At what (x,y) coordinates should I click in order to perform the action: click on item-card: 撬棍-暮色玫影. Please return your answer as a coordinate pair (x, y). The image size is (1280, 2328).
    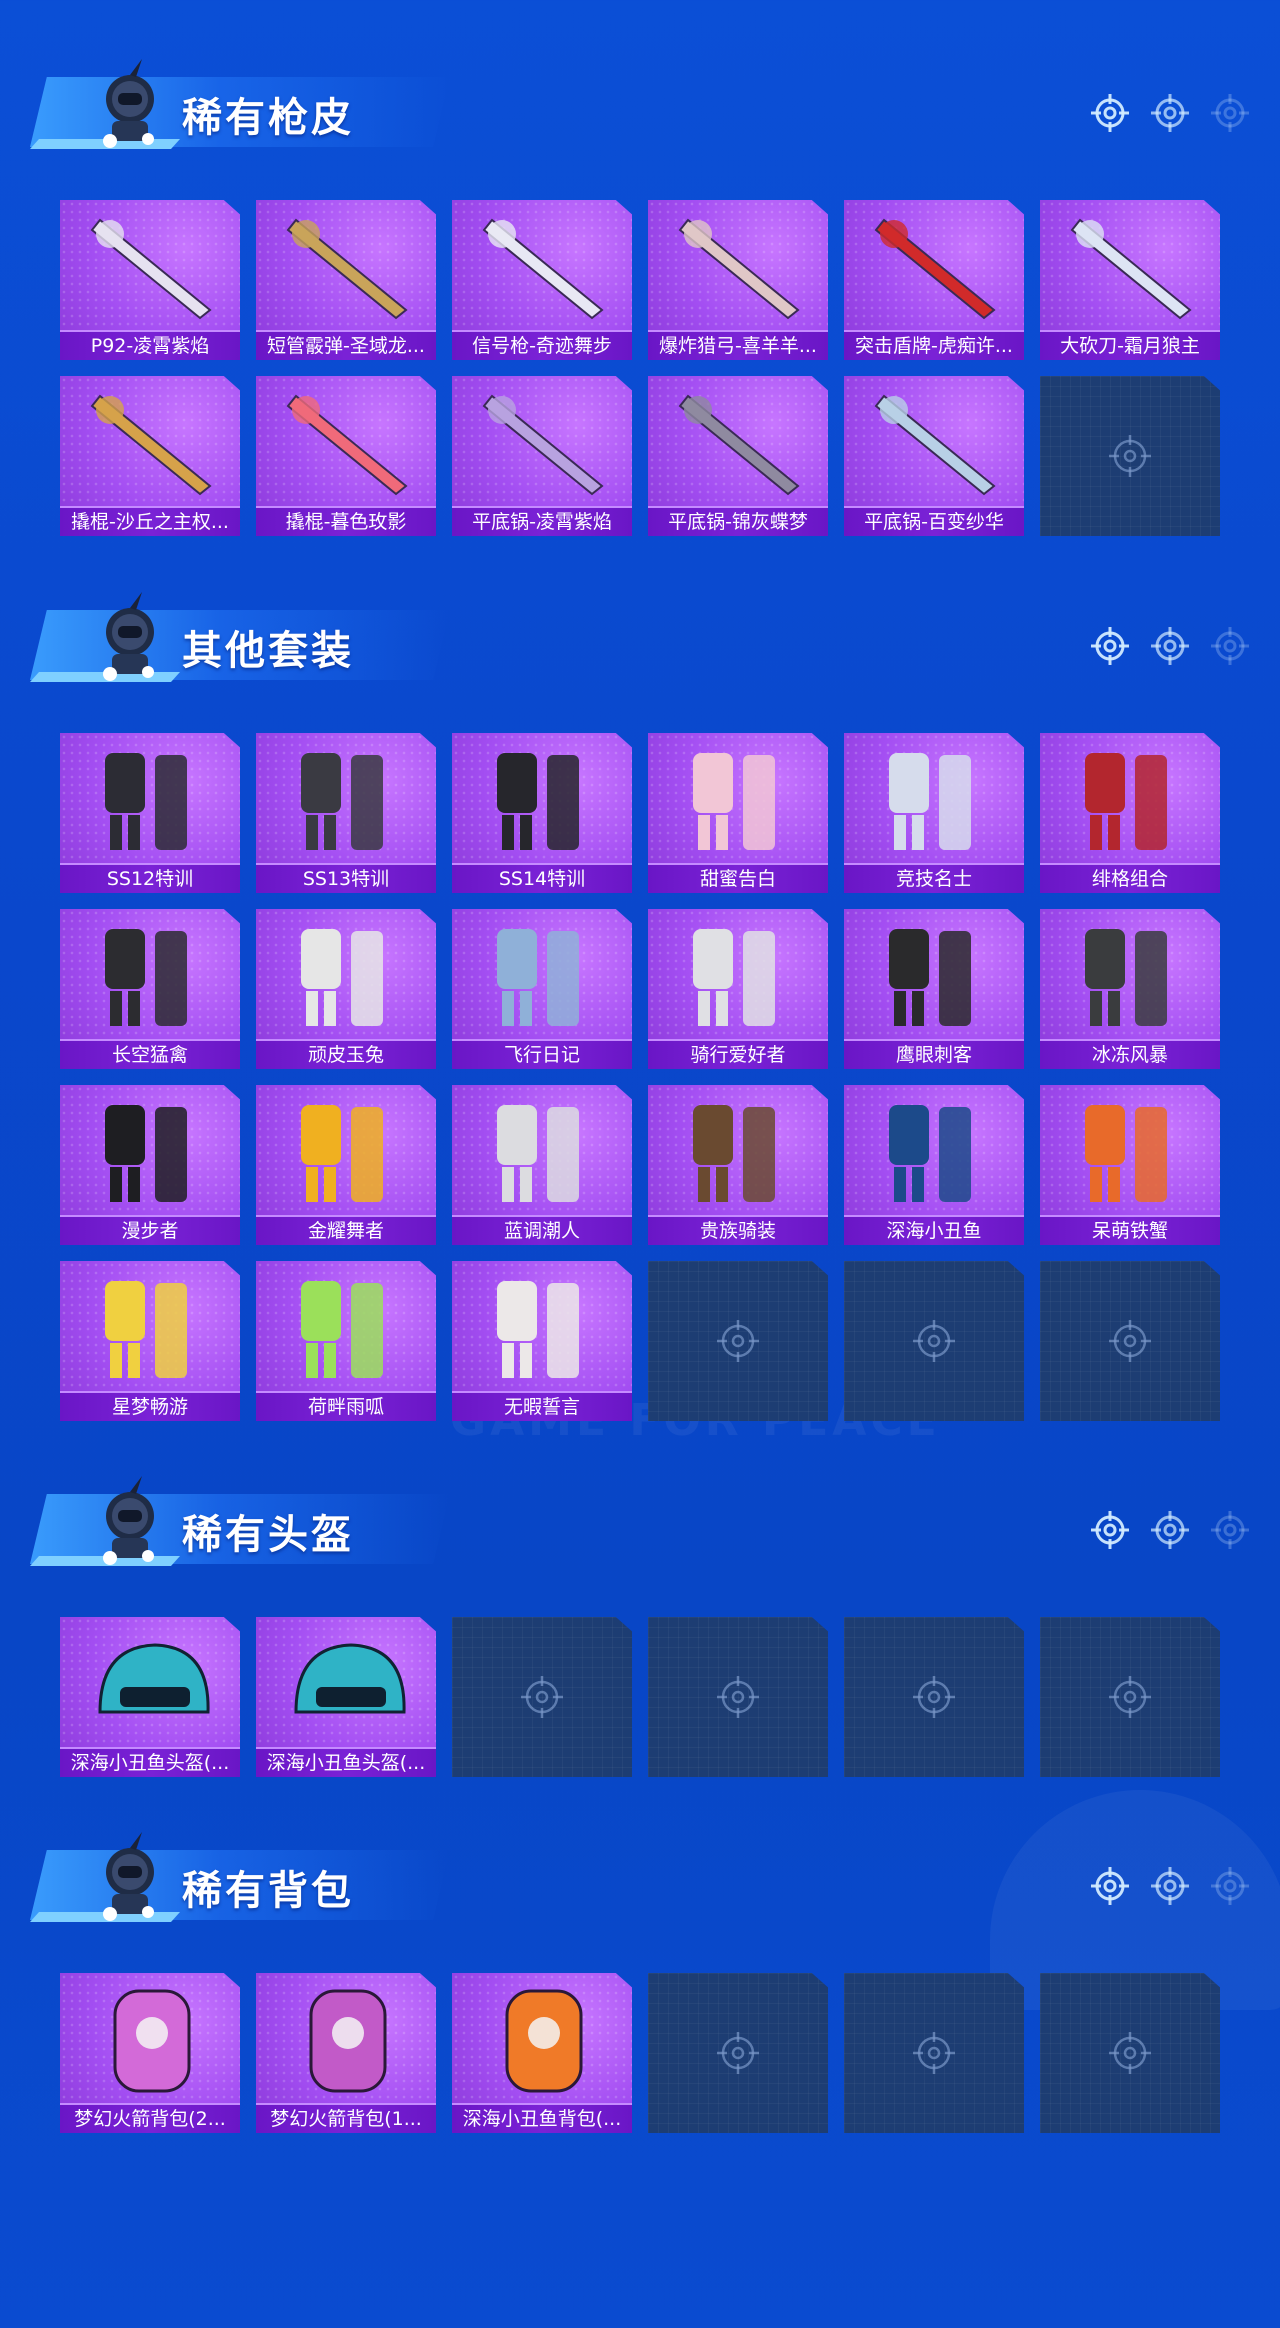
    Looking at the image, I should click on (346, 456).